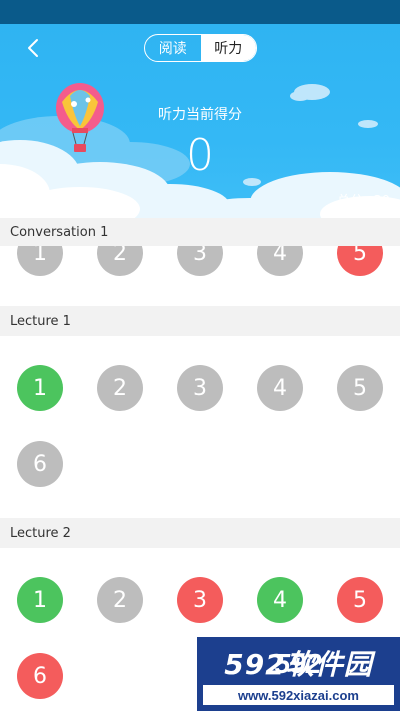 This screenshot has width=400, height=711. I want to click on chevron-left-icon, so click(33, 48).